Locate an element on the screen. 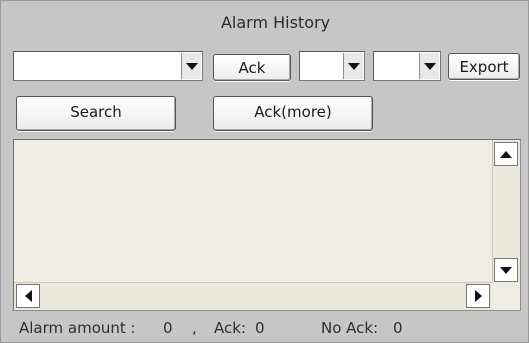 Image resolution: width=529 pixels, height=343 pixels. arrow-down-icon is located at coordinates (506, 270).